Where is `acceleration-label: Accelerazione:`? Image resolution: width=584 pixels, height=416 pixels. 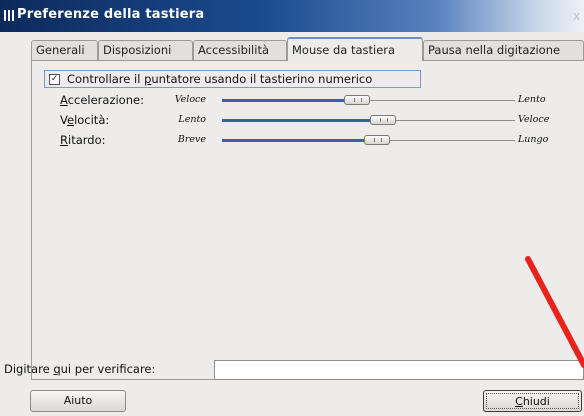
acceleration-label: Accelerazione: is located at coordinates (102, 100).